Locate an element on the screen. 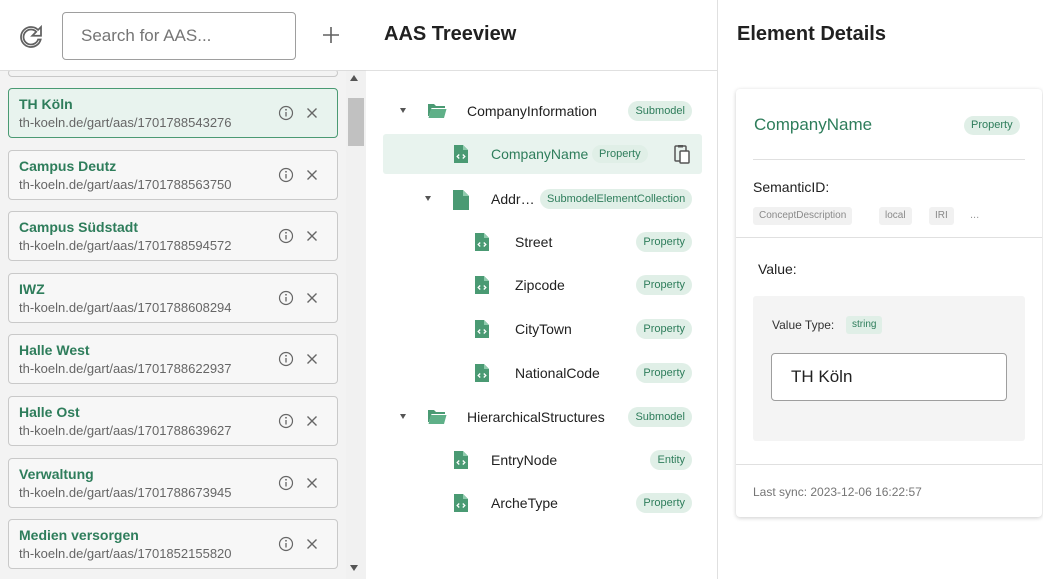 This screenshot has width=1043, height=579. value-type-label: Value Type: is located at coordinates (803, 325).